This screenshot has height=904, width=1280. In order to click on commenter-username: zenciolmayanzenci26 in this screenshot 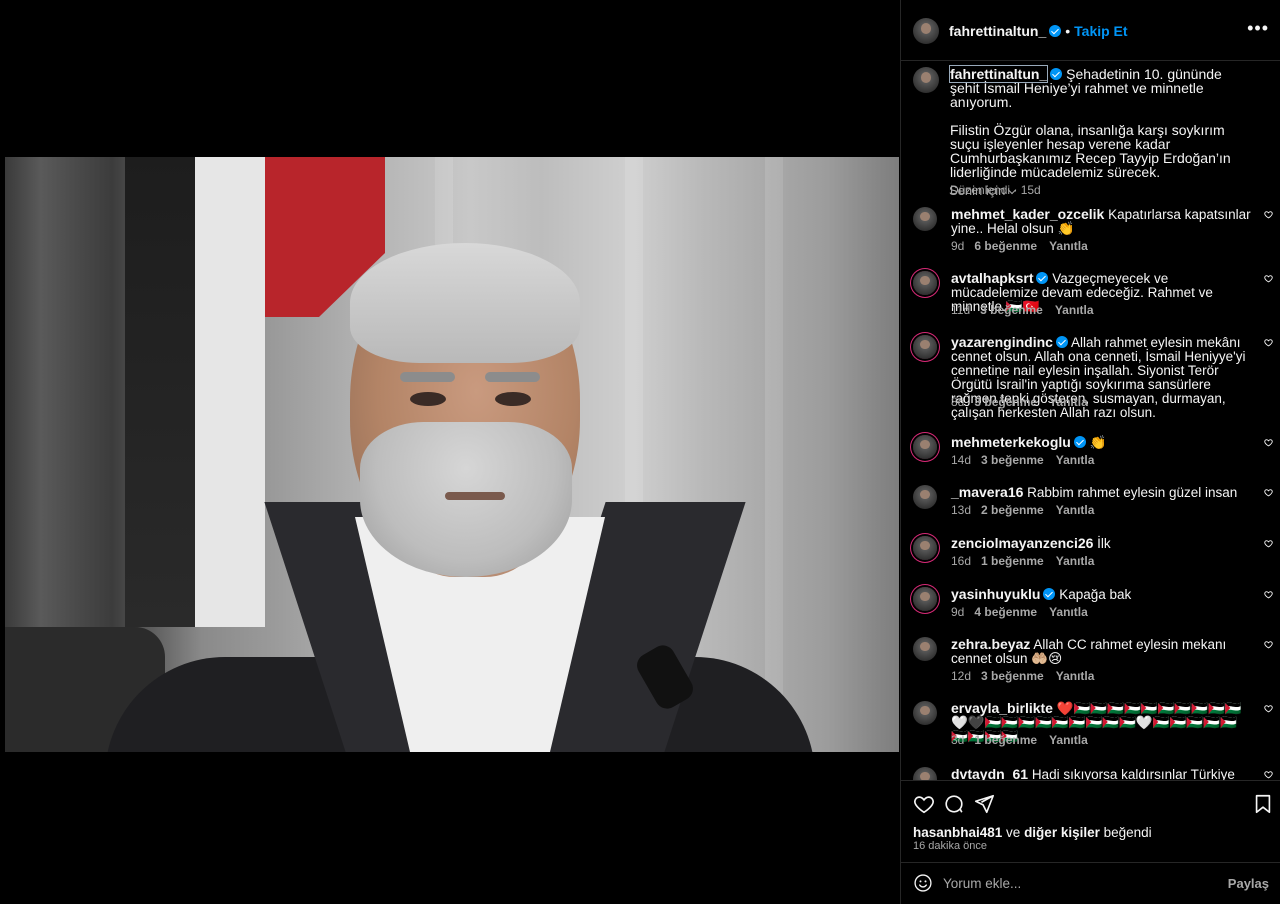, I will do `click(1022, 543)`.